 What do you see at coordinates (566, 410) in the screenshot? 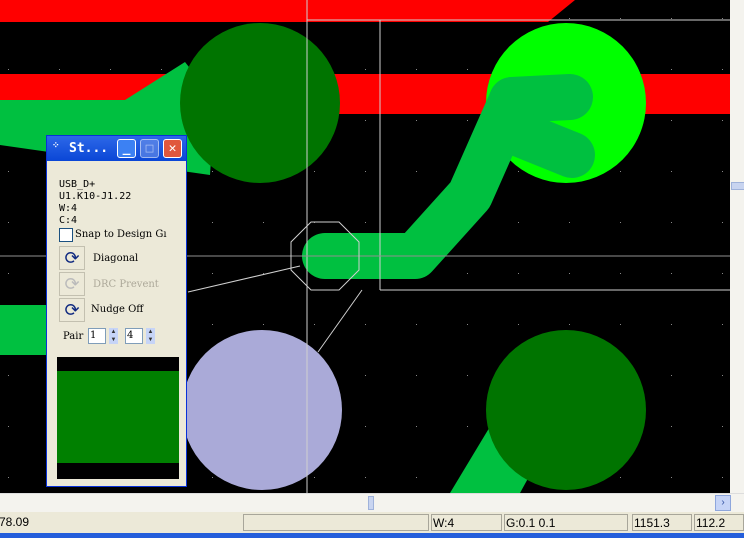
I see `pad-dark-bottom` at bounding box center [566, 410].